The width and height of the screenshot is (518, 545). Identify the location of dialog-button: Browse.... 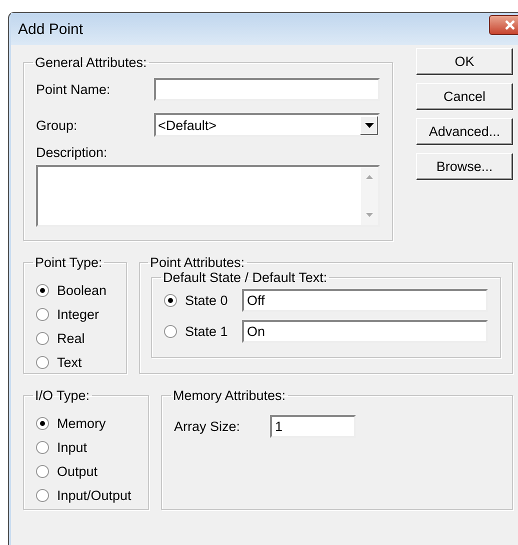
(464, 166).